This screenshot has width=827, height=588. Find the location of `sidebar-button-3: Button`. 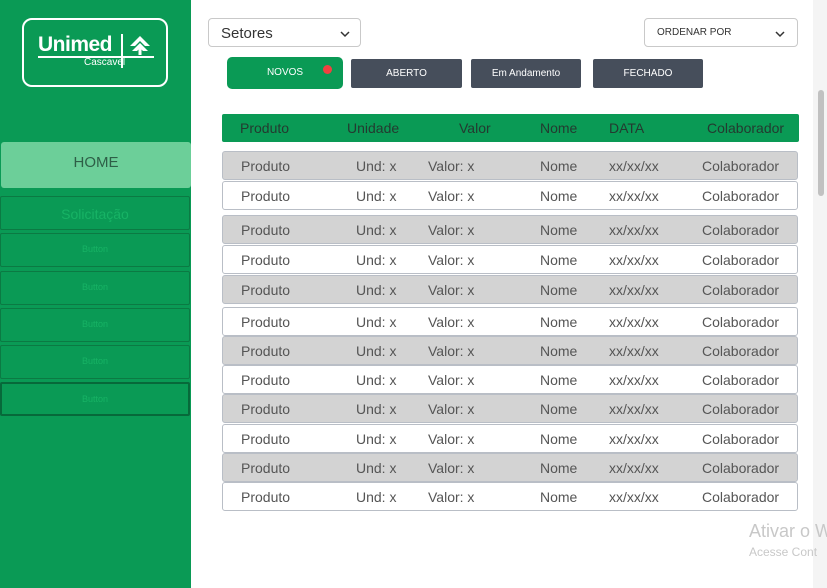

sidebar-button-3: Button is located at coordinates (95, 325).